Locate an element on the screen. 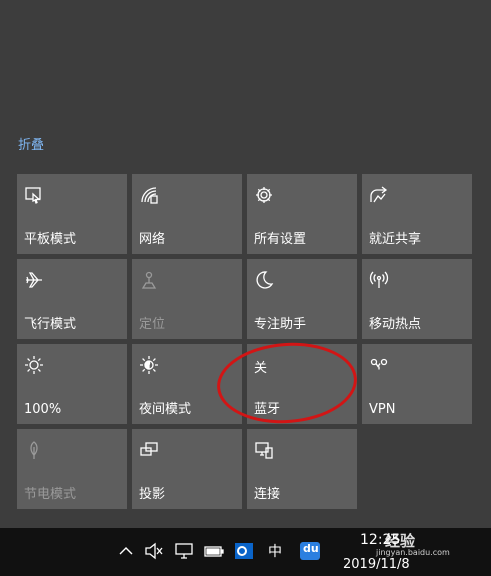 This screenshot has width=491, height=576. tile-vpn: VPN is located at coordinates (417, 384).